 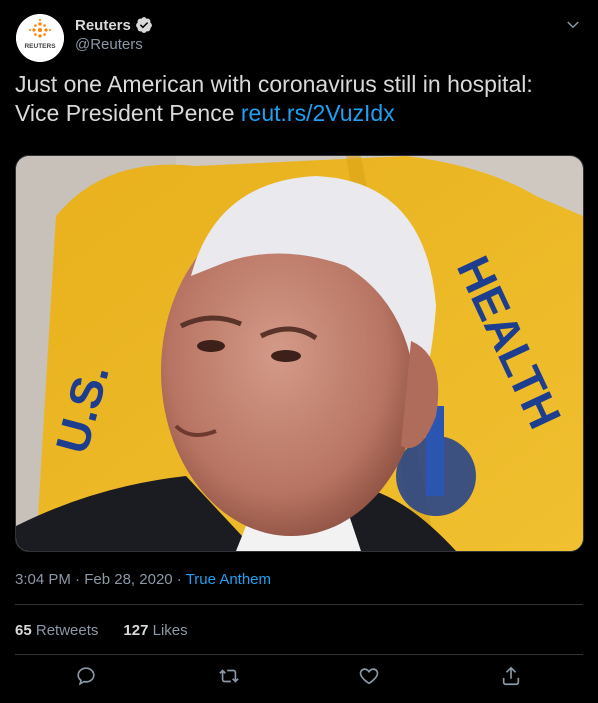 I want to click on account-handle: @Reuters, so click(x=114, y=44).